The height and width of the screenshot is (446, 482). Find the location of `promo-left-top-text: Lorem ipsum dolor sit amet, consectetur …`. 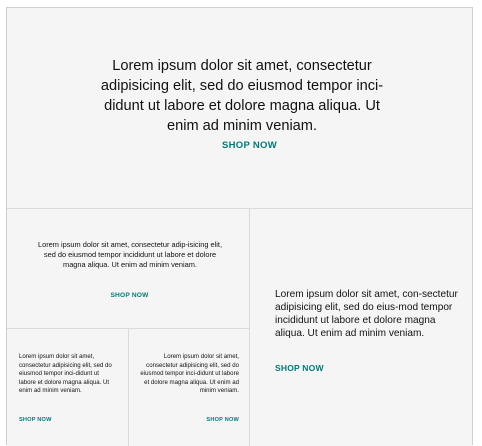

promo-left-top-text: Lorem ipsum dolor sit amet, consectetur … is located at coordinates (130, 254).